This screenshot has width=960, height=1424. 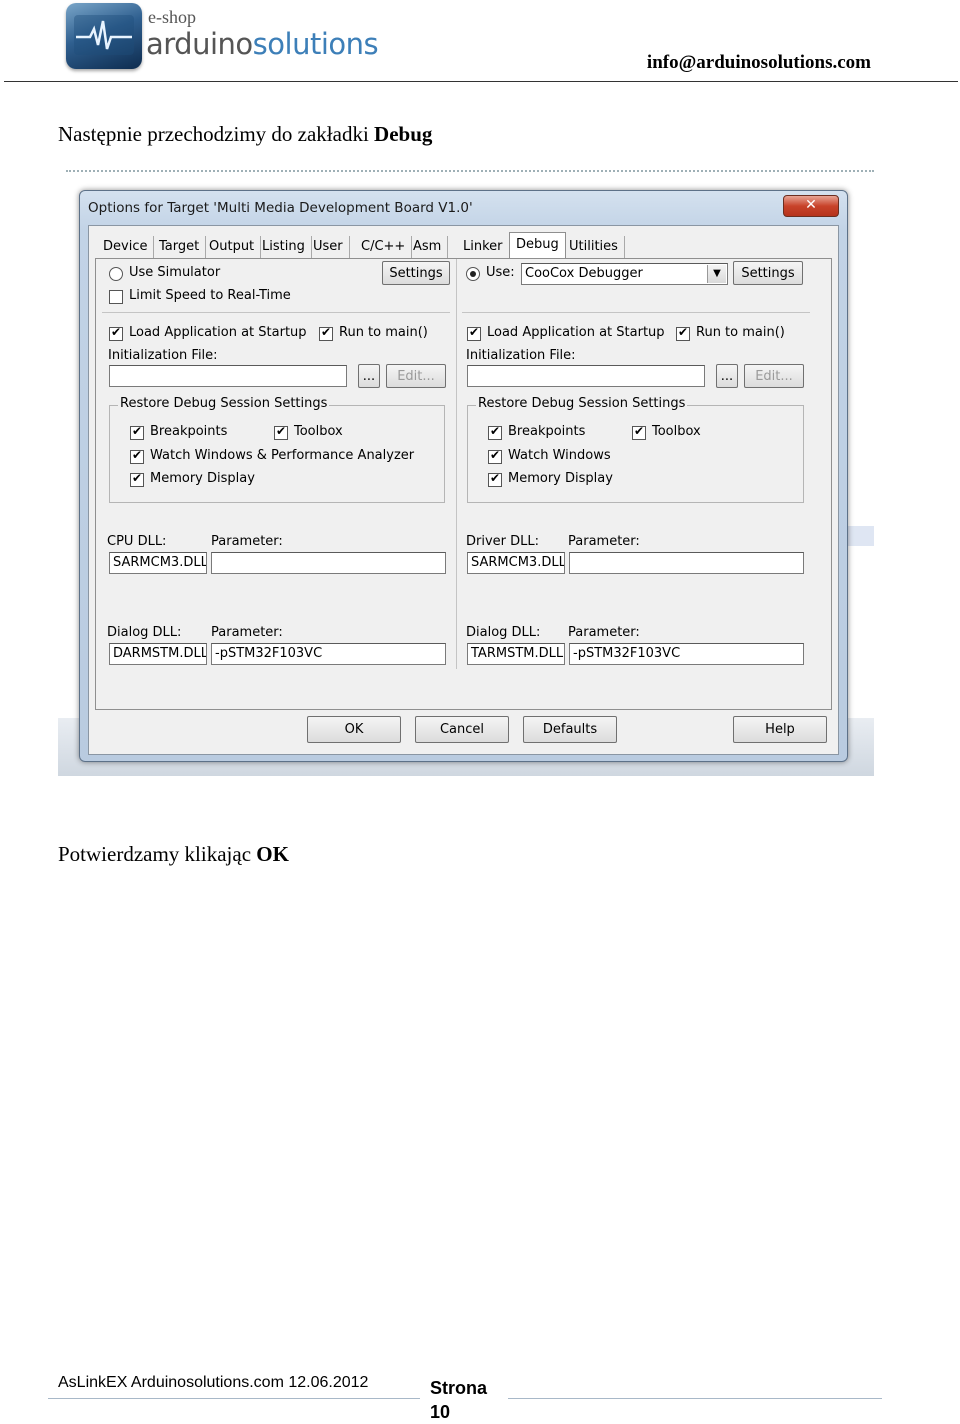 What do you see at coordinates (175, 272) in the screenshot?
I see `use-simulator-label: Use Simulator` at bounding box center [175, 272].